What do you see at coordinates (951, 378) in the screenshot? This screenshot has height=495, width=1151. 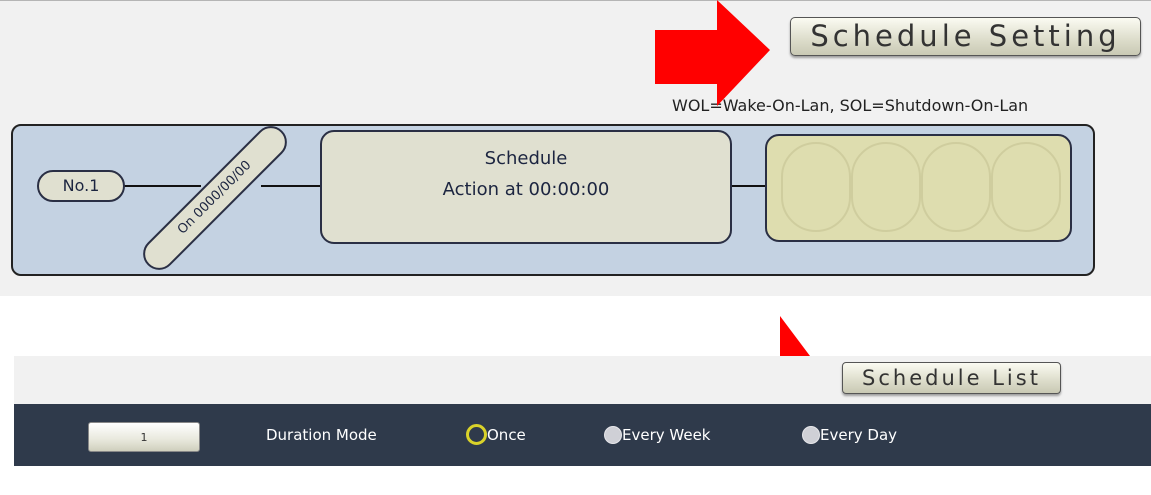 I see `schedule-list-button: Schedule List` at bounding box center [951, 378].